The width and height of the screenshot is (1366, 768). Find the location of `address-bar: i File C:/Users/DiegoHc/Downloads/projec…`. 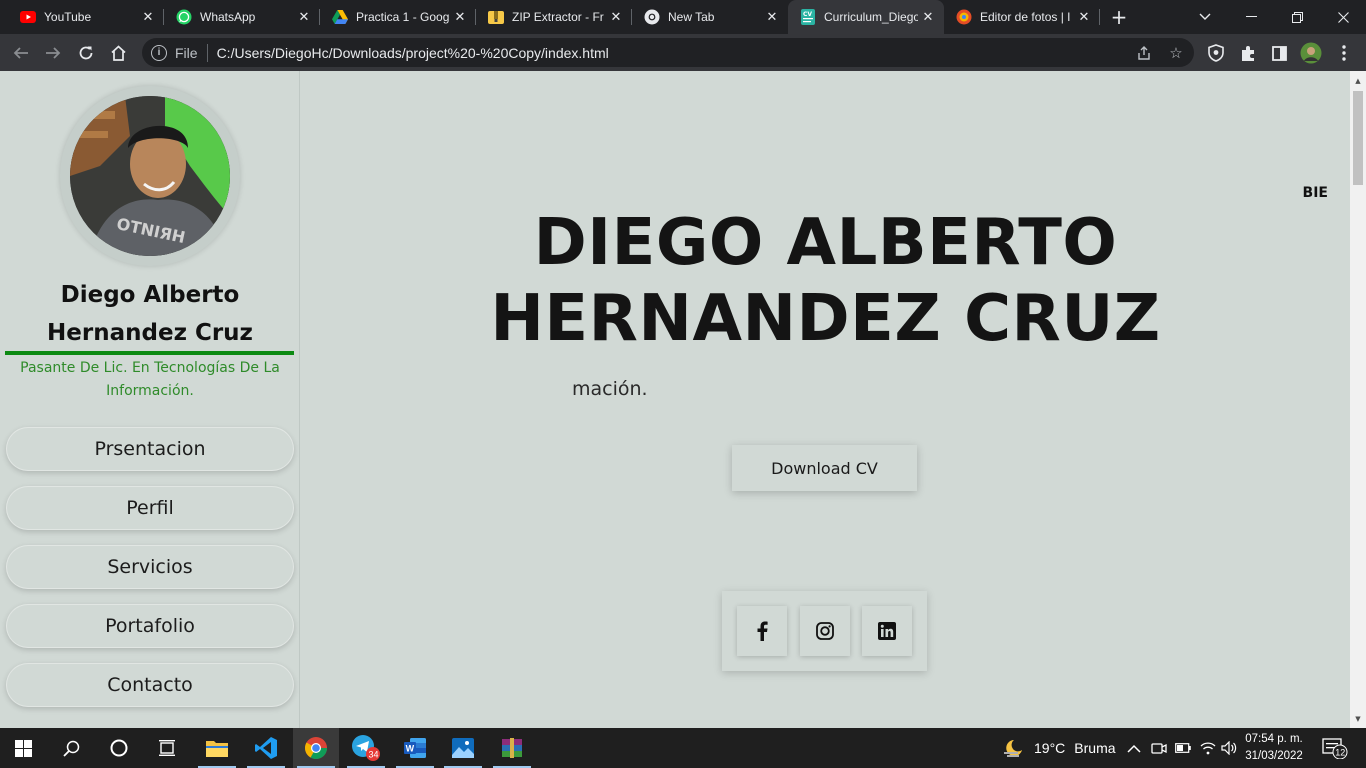

address-bar: i File C:/Users/DiegoHc/Downloads/projec… is located at coordinates (668, 52).